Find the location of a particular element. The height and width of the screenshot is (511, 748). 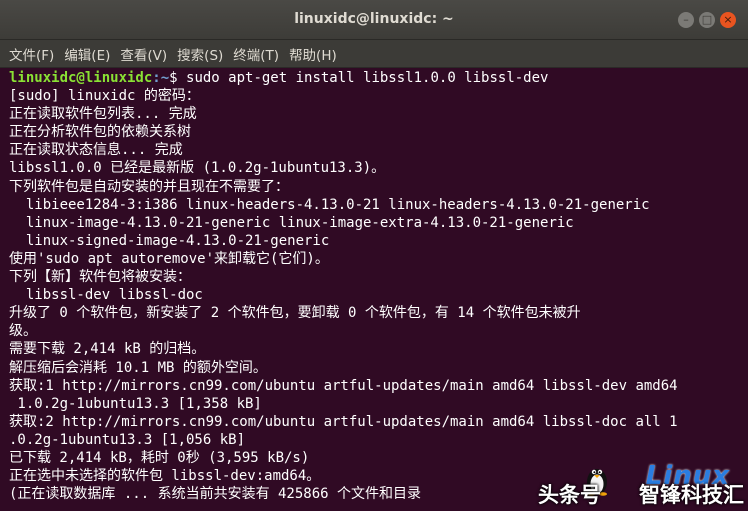

watermark-right-text: 智锋科技汇 is located at coordinates (691, 495).